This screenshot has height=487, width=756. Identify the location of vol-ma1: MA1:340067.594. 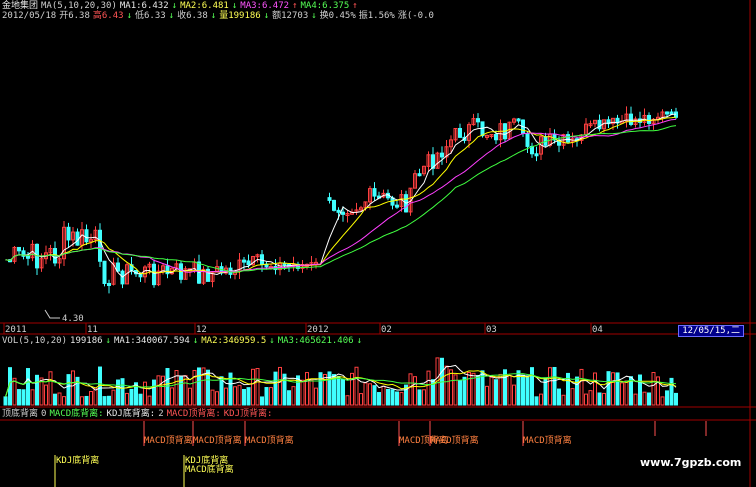
(151, 341).